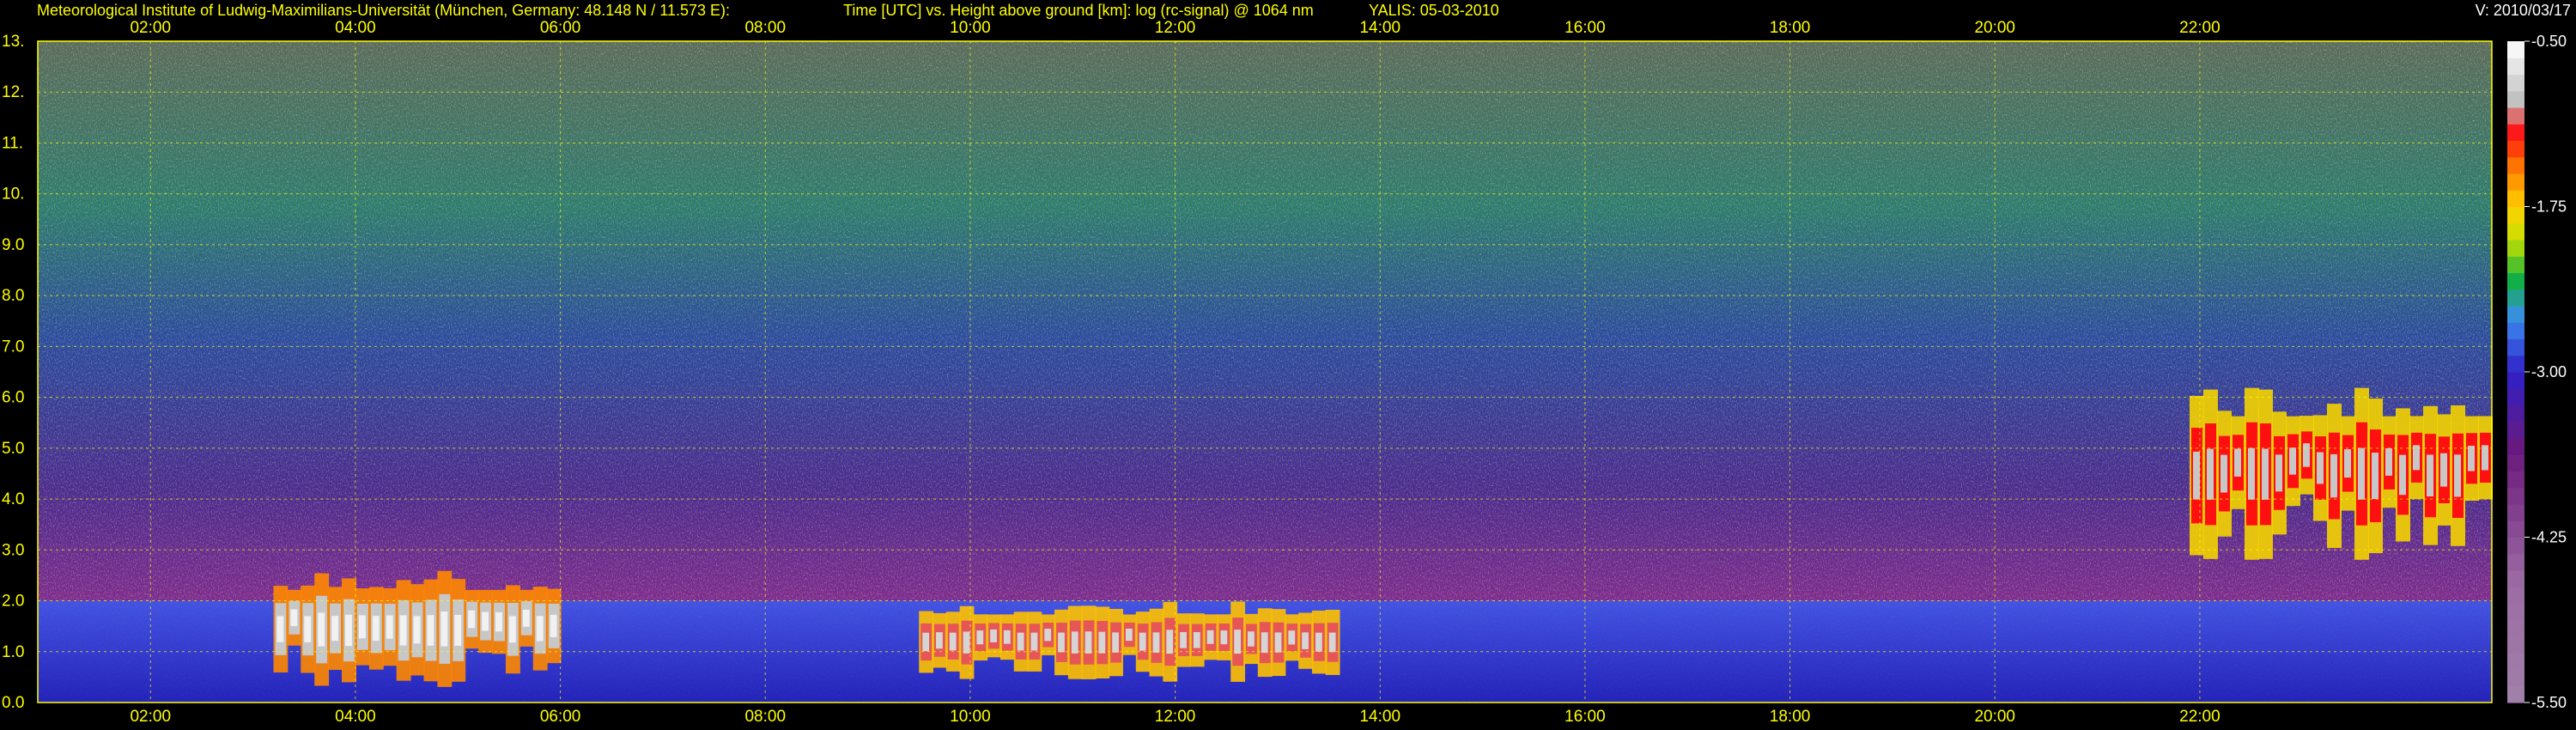  Describe the element at coordinates (13, 296) in the screenshot. I see `y-tick-label: 8.0` at that location.